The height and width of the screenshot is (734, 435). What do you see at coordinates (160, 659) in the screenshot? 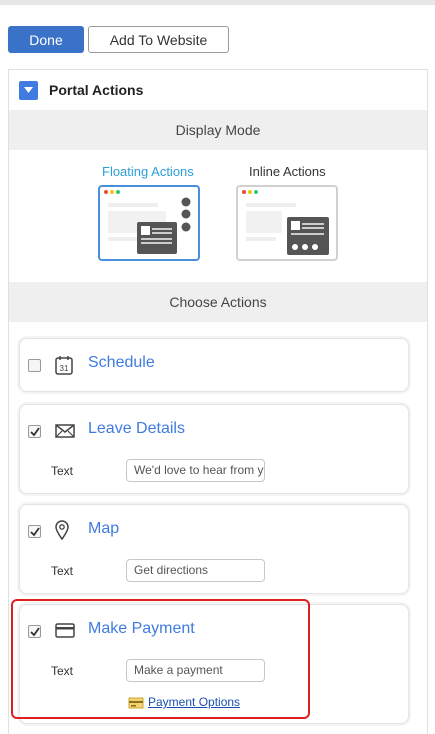
I see `highlight-box` at bounding box center [160, 659].